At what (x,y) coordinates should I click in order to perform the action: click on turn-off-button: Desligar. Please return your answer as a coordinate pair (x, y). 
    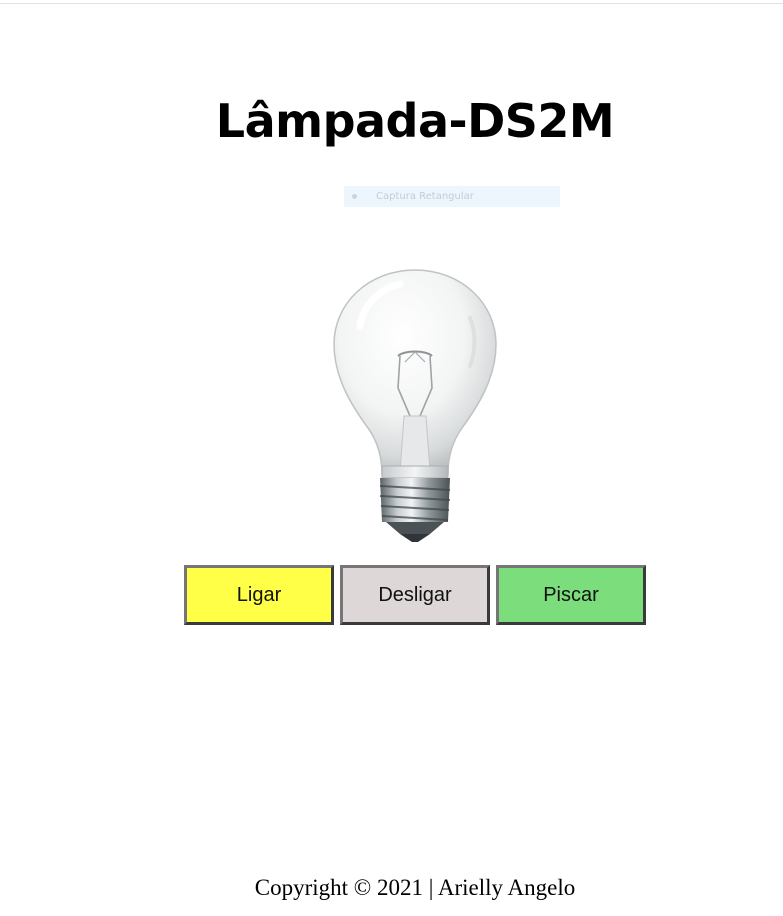
    Looking at the image, I should click on (415, 595).